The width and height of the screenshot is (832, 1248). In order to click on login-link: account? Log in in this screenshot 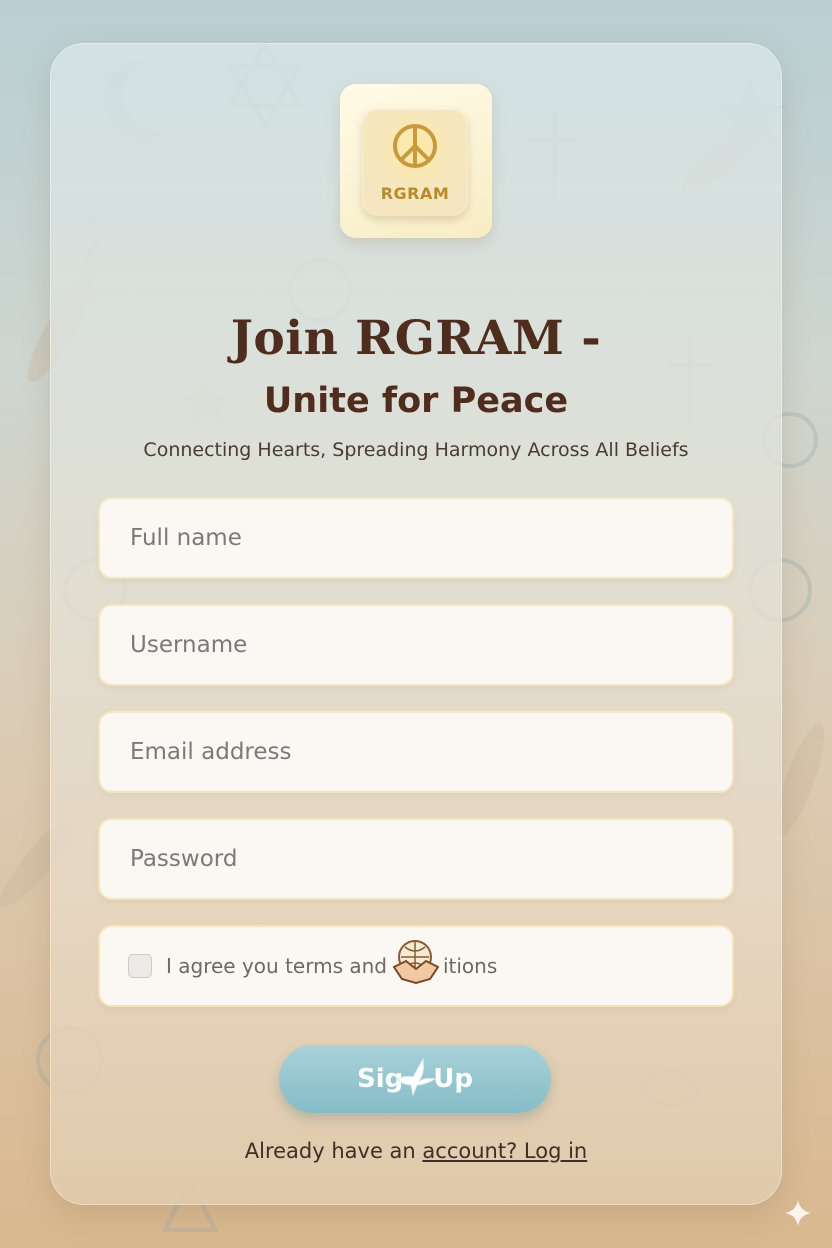, I will do `click(504, 1151)`.